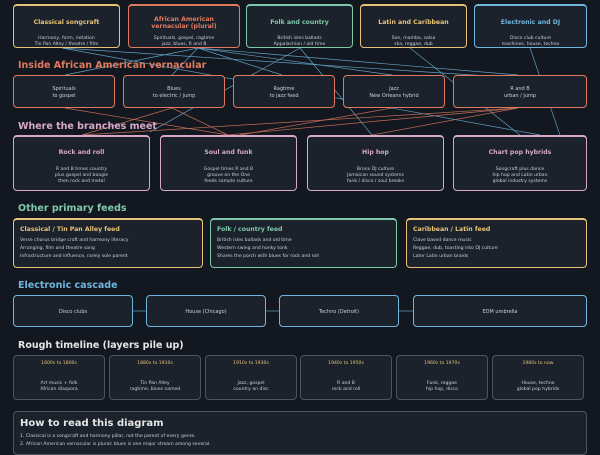  What do you see at coordinates (413, 22) in the screenshot?
I see `root-latin-title: Latin and Caribbean` at bounding box center [413, 22].